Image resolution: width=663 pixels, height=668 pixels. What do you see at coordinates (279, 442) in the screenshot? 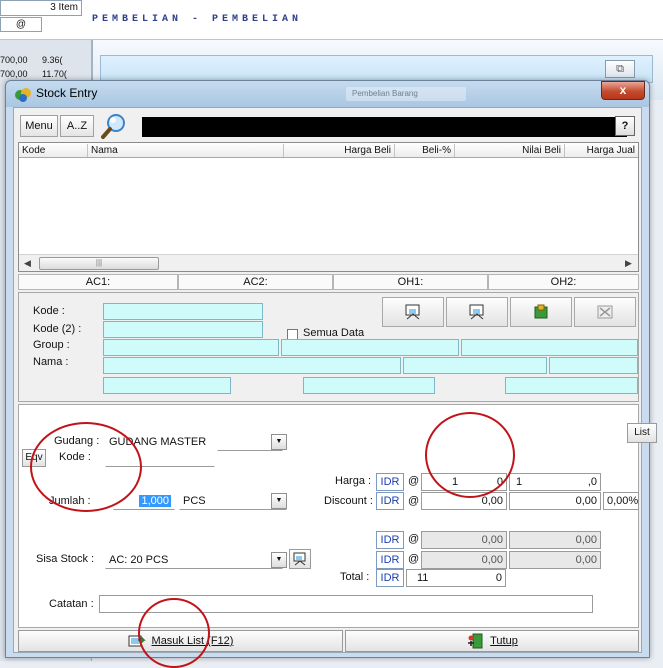
I see `gudang-dropdown-icon: ▼` at bounding box center [279, 442].